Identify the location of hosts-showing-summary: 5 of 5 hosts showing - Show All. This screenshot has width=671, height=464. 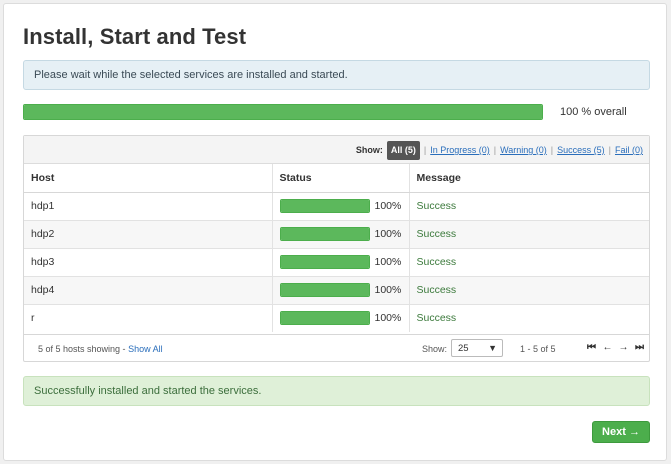
(100, 349).